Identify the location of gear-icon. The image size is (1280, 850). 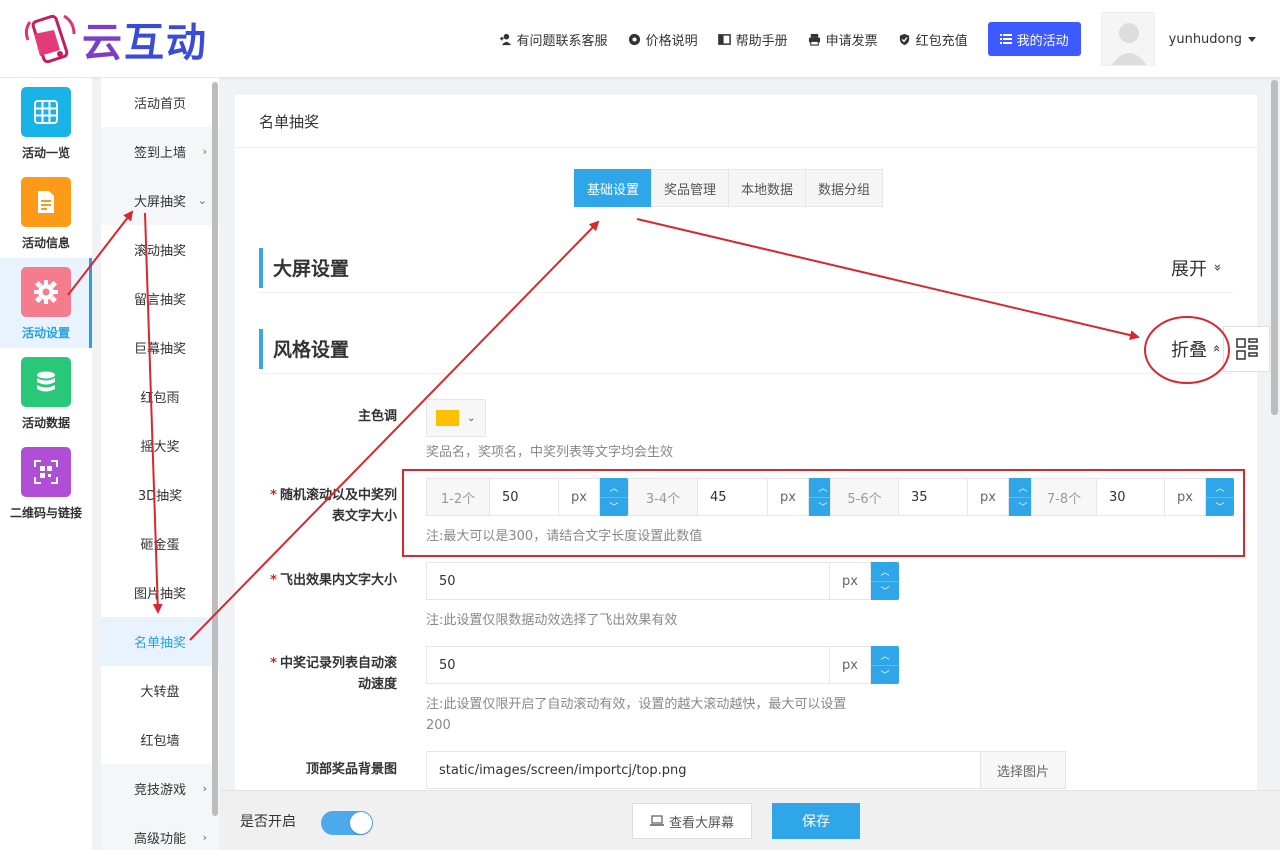
(46, 292).